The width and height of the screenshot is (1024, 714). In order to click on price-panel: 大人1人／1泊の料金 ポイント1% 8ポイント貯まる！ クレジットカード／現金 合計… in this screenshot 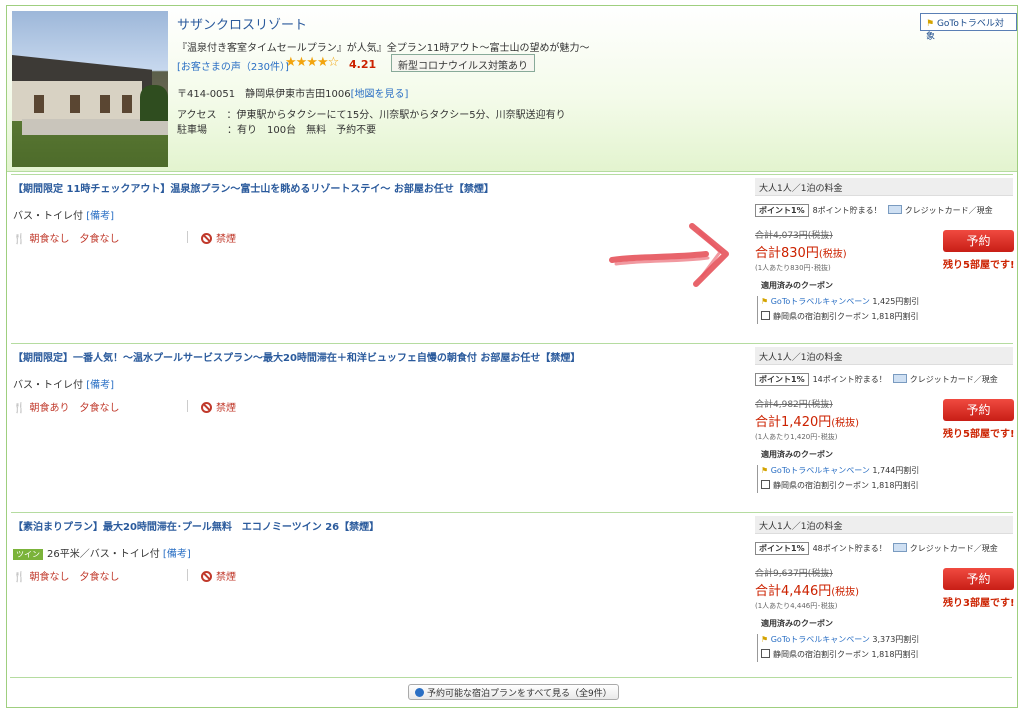, I will do `click(885, 251)`.